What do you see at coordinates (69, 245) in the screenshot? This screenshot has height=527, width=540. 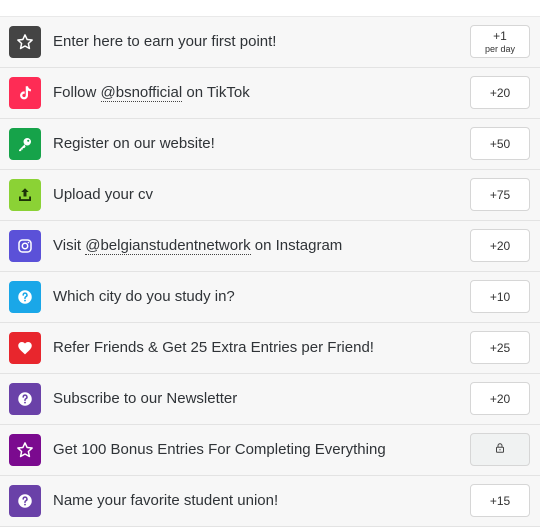 I see `label-text: Visit` at bounding box center [69, 245].